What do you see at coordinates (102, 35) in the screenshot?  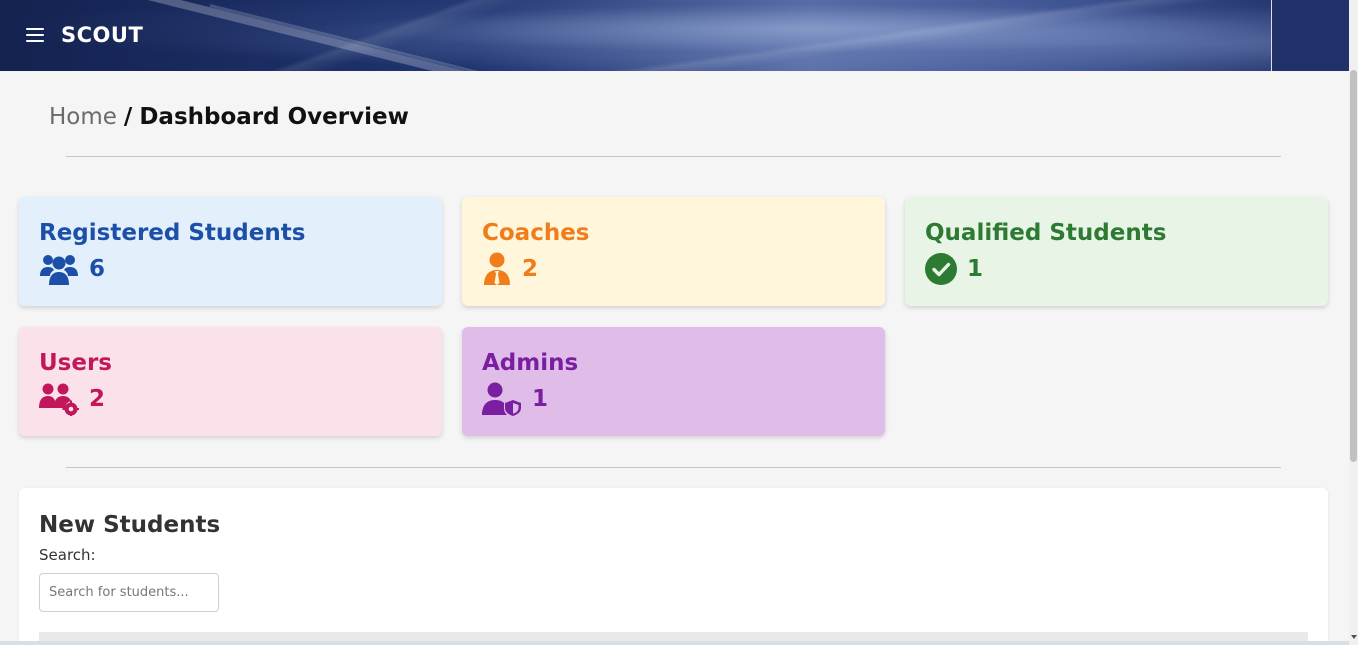 I see `brand-title: SCOUT` at bounding box center [102, 35].